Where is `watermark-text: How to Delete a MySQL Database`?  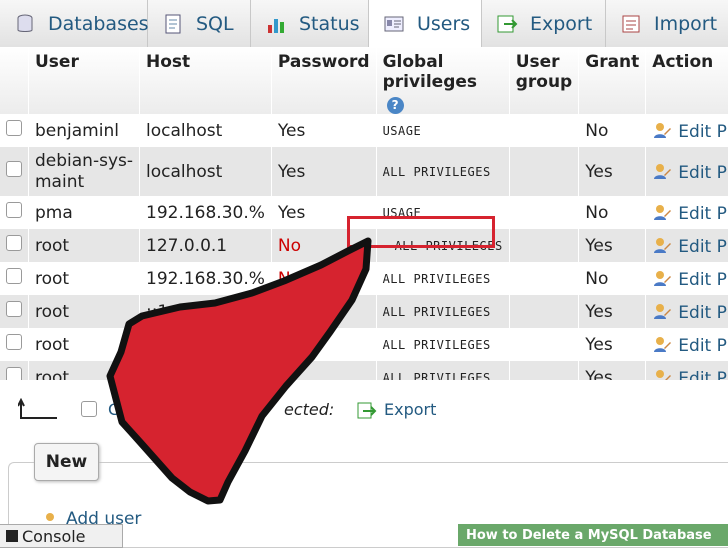 watermark-text: How to Delete a MySQL Database is located at coordinates (589, 535).